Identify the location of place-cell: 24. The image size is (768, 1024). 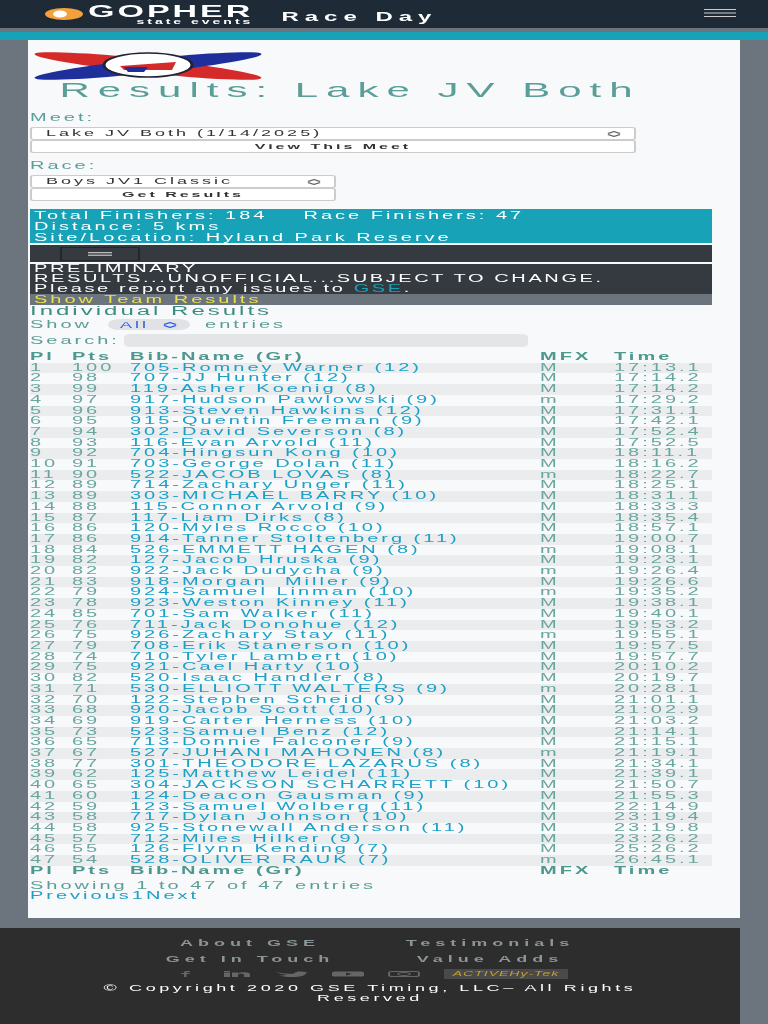
(51, 614).